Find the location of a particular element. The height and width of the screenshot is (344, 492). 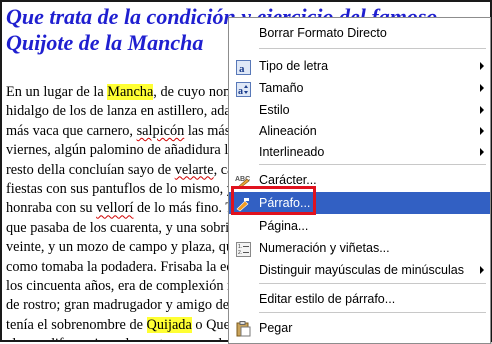

menu-label: Pegar is located at coordinates (276, 328).